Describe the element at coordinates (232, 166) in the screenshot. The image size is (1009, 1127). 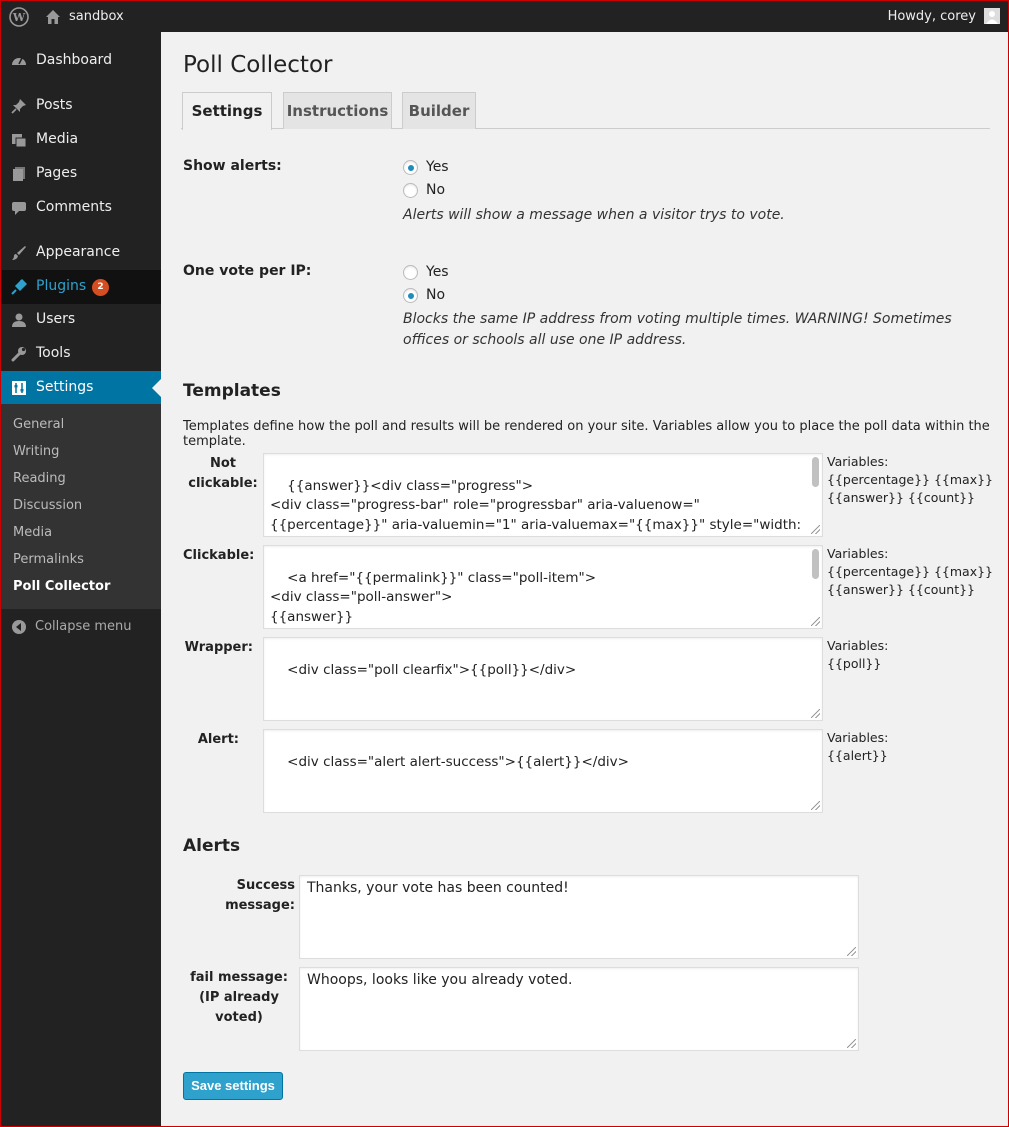
I see `show-alerts-label: Show alerts:` at that location.